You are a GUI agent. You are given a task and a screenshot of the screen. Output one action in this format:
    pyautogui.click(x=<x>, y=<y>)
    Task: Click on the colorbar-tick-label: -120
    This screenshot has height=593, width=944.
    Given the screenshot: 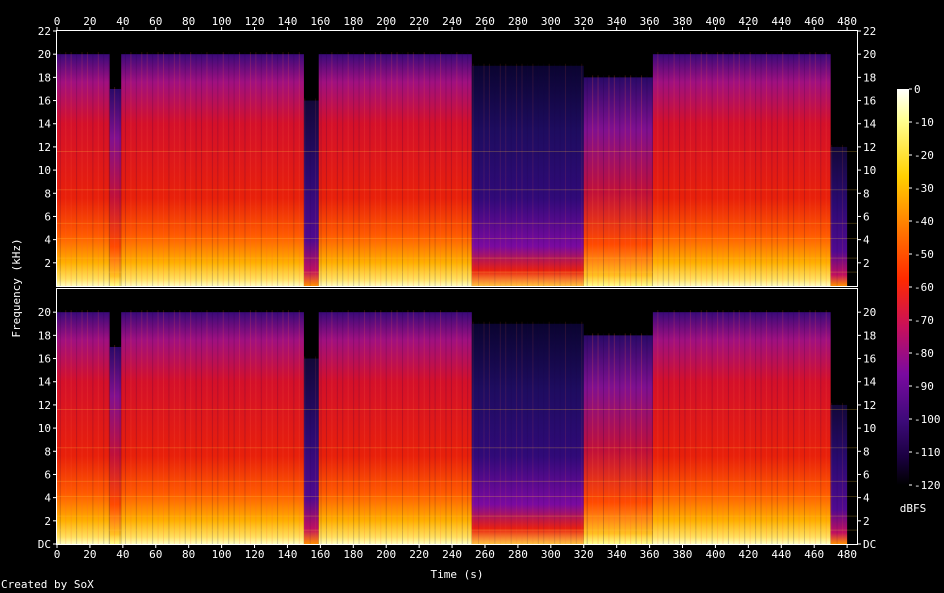 What is the action you would take?
    pyautogui.click(x=927, y=485)
    